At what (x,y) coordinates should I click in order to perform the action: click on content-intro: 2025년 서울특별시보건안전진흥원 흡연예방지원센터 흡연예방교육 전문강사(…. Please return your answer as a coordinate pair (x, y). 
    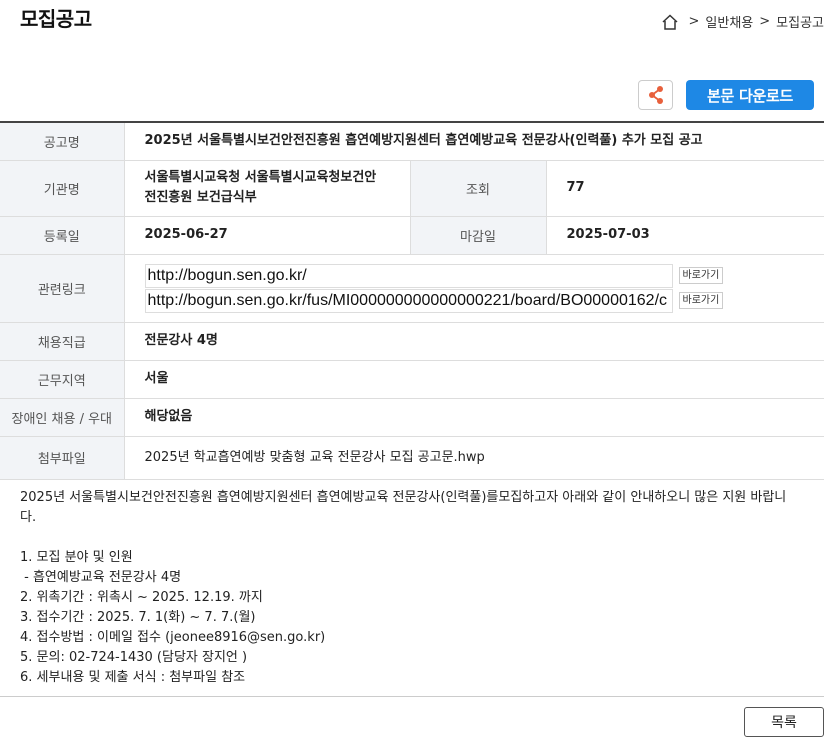
    Looking at the image, I should click on (403, 497).